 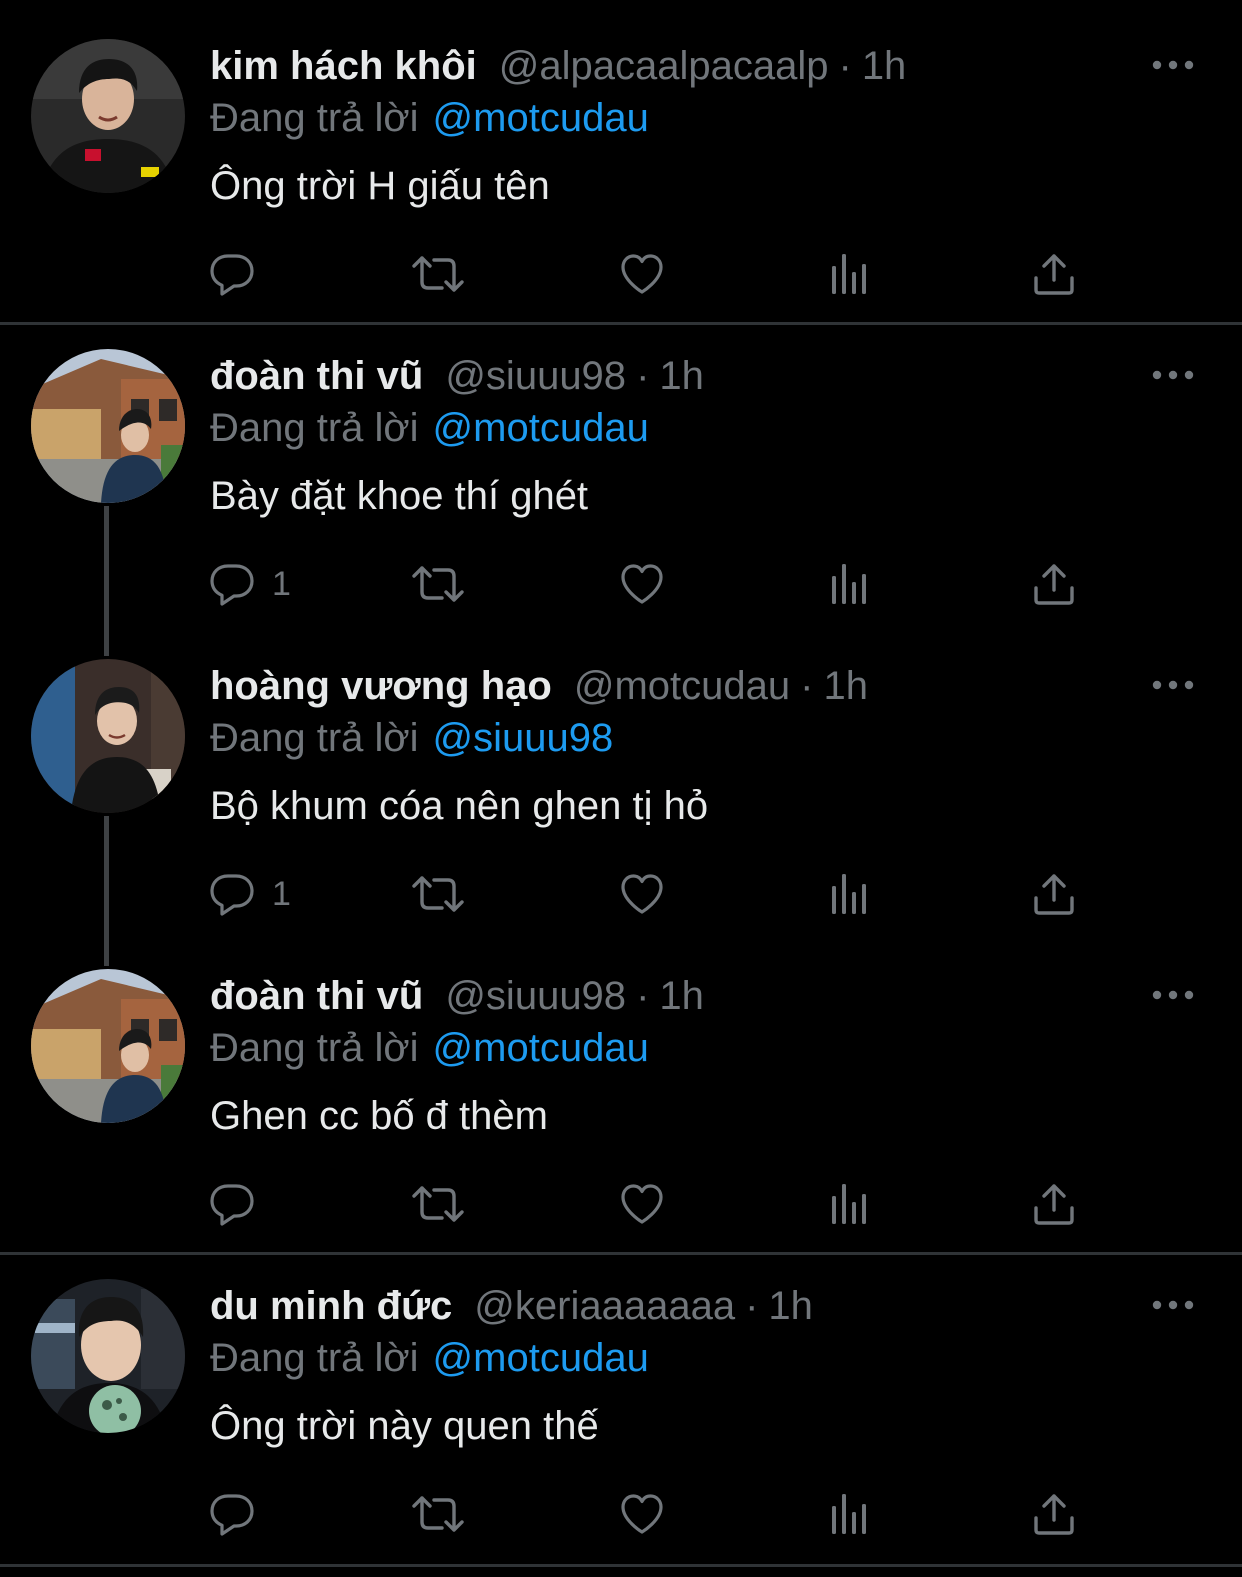 What do you see at coordinates (380, 186) in the screenshot?
I see `tweet-text: Ông trời H giấu tên` at bounding box center [380, 186].